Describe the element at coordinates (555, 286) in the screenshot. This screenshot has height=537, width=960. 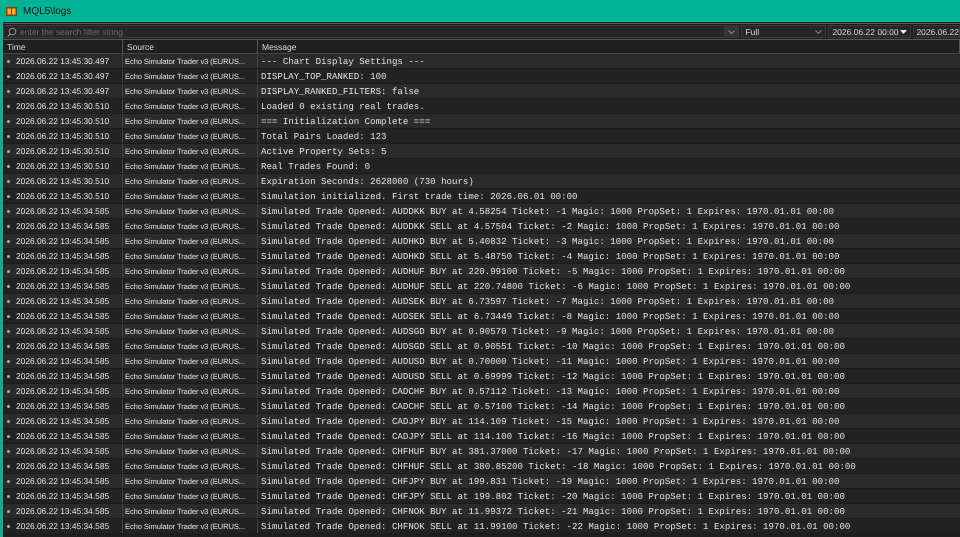
I see `message-cell: Simulated Trade Opened: AUDHUF SELL at 220.74800 Ticket: -6 Magic: 1000 PropSet: 1 Expires: 1970.01.01 00:00` at that location.